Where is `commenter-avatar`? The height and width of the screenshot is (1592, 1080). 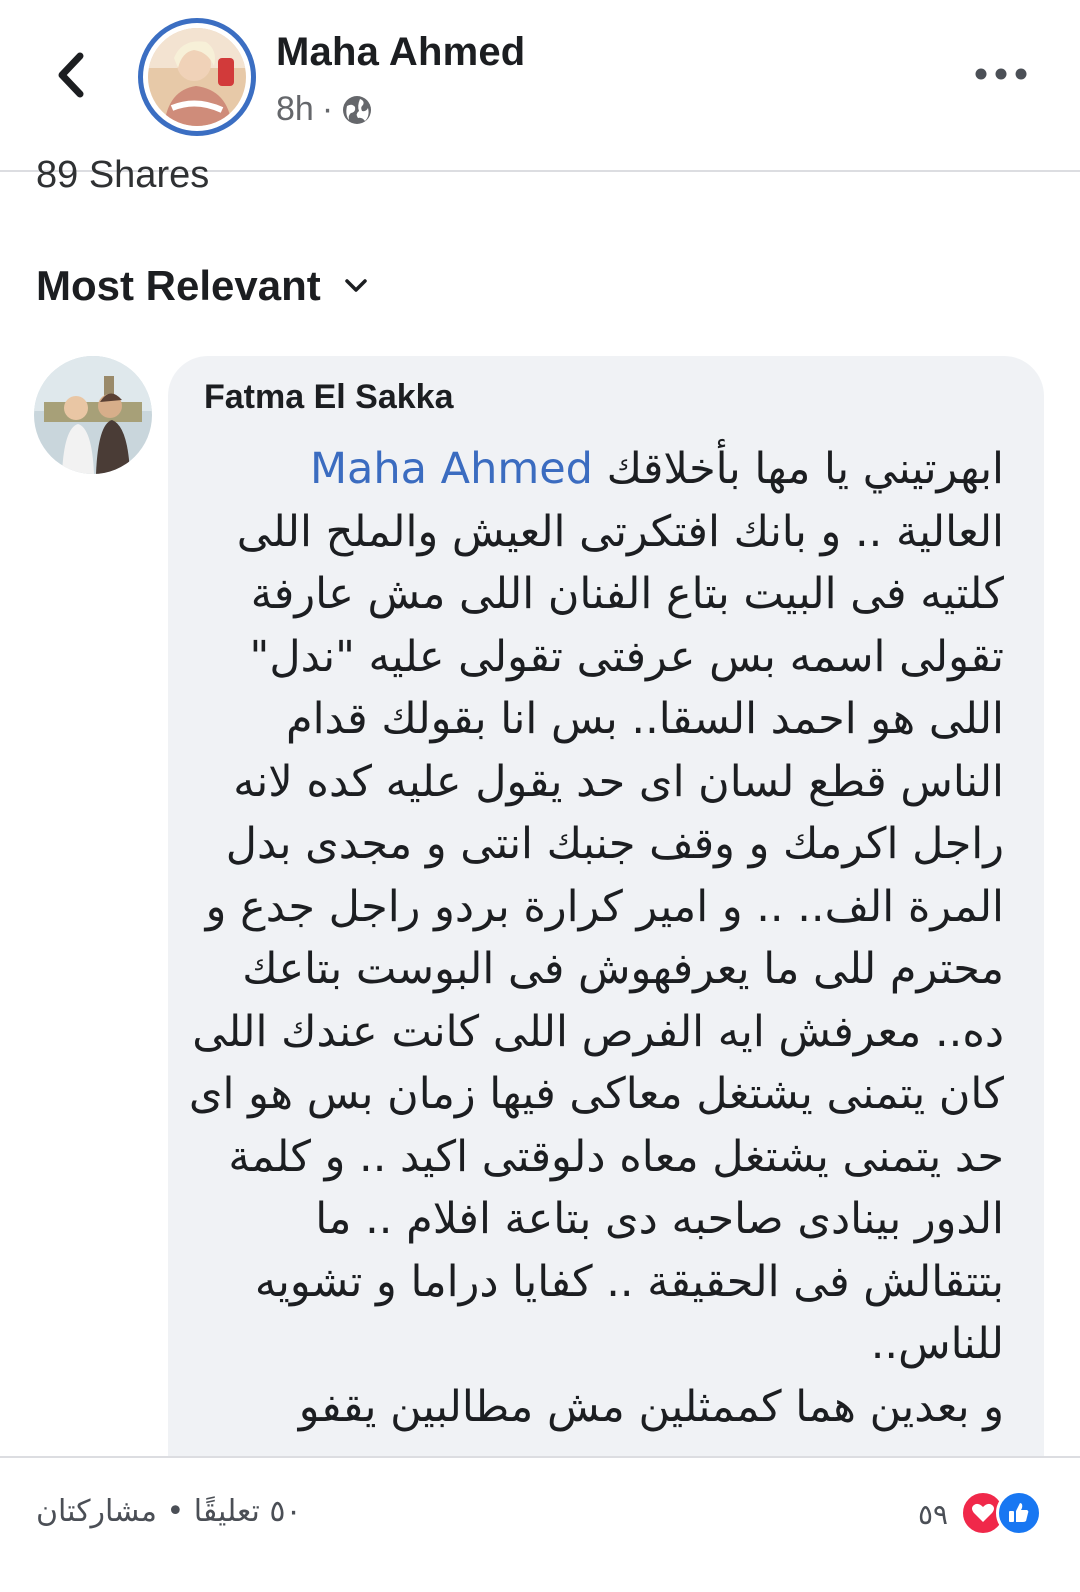 commenter-avatar is located at coordinates (93, 415).